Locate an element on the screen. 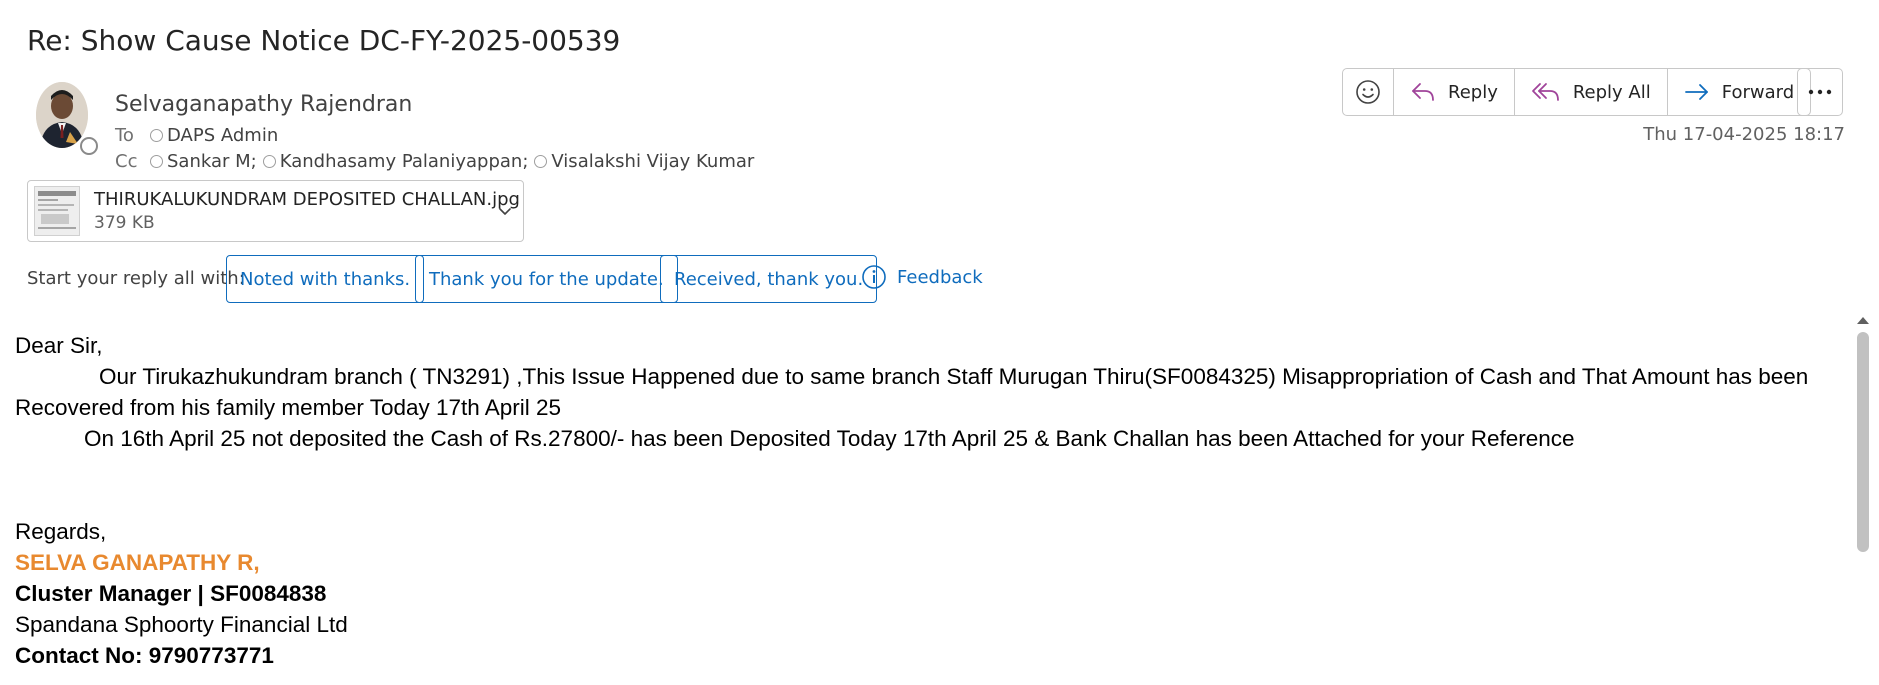  presence-status-icon is located at coordinates (89, 146).